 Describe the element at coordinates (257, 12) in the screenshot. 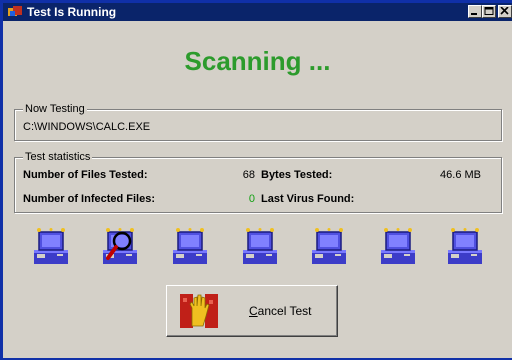

I see `title-bar: Test Is Running` at that location.